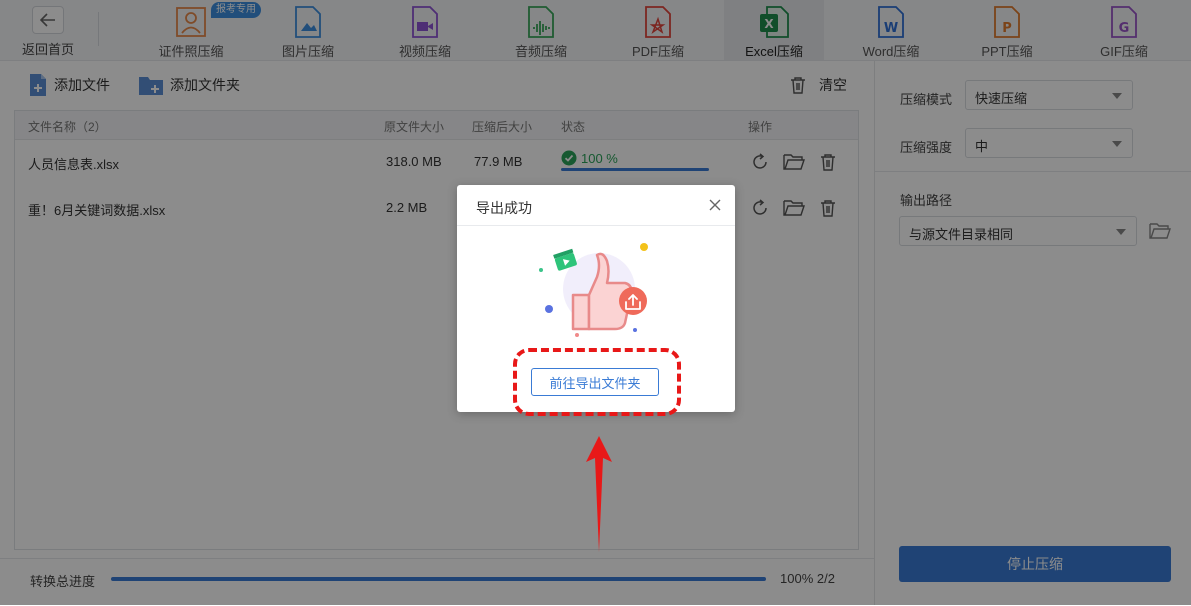  Describe the element at coordinates (597, 382) in the screenshot. I see `highlight-annotation` at that location.